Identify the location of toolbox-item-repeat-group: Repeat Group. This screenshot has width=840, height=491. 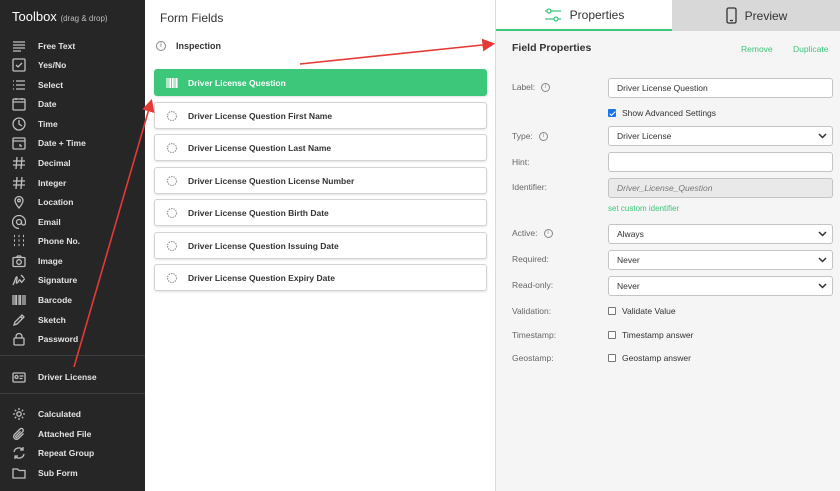
(72, 453).